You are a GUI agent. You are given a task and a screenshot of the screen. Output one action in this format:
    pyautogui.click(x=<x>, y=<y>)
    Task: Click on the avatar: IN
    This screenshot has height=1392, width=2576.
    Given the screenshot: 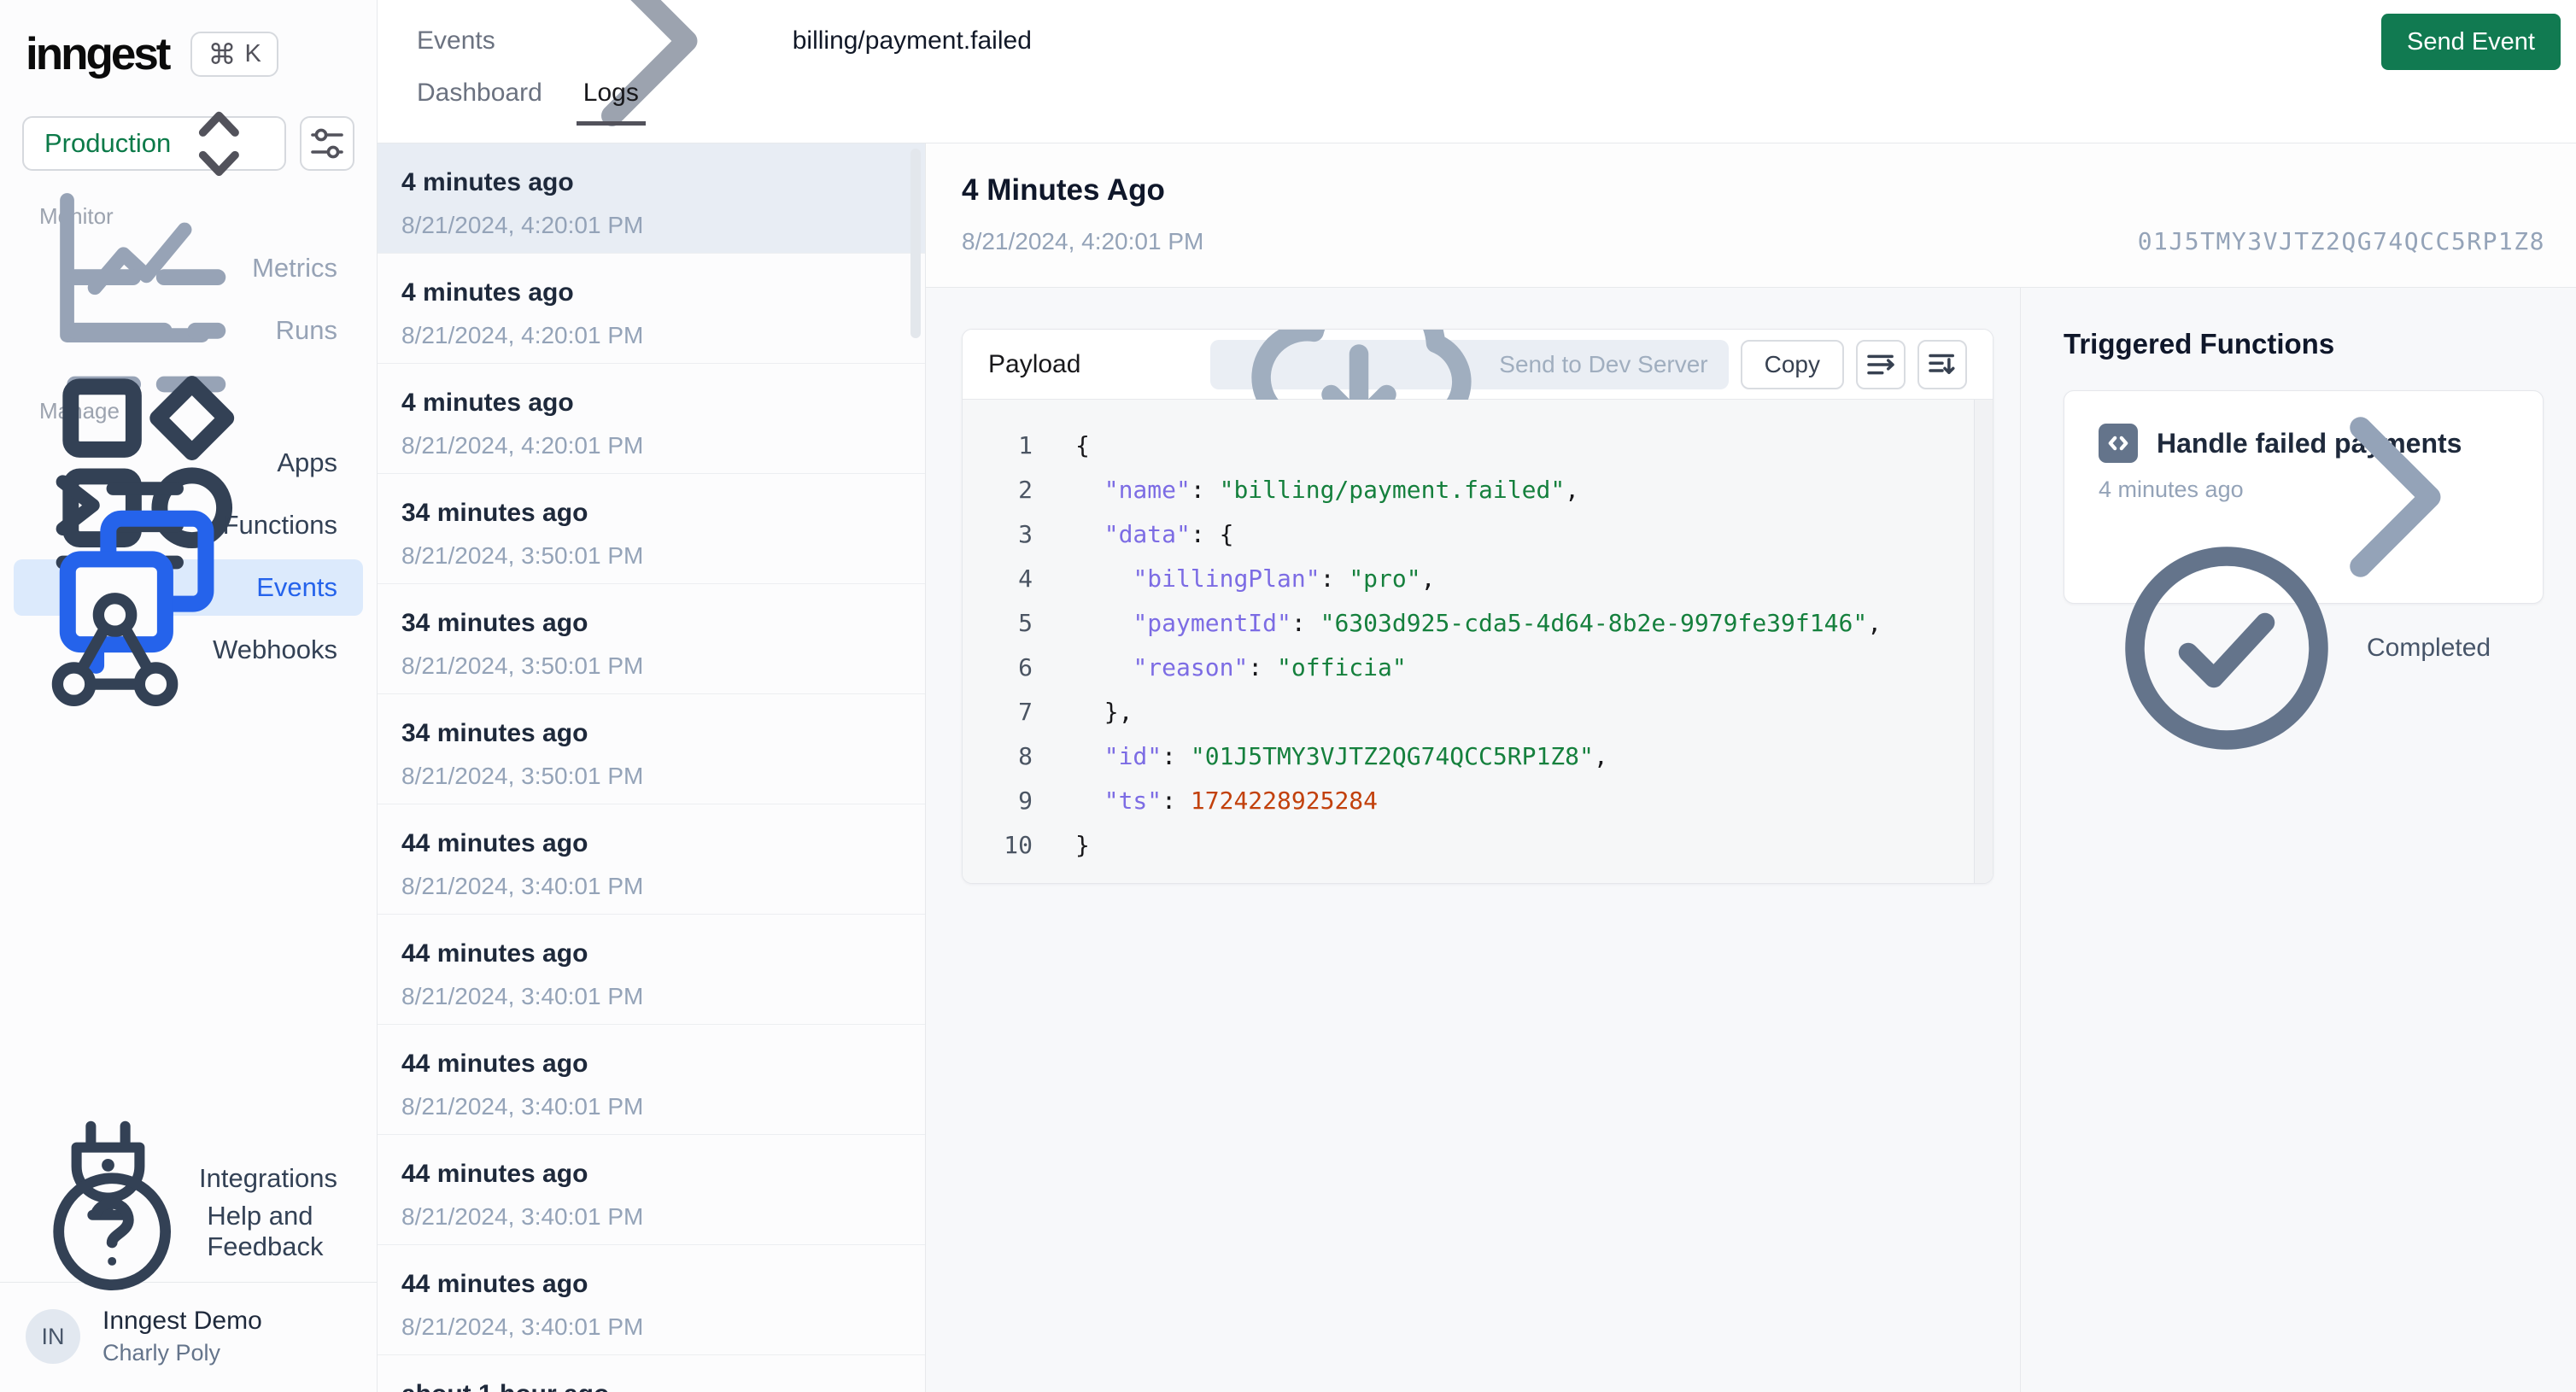 What is the action you would take?
    pyautogui.click(x=53, y=1336)
    